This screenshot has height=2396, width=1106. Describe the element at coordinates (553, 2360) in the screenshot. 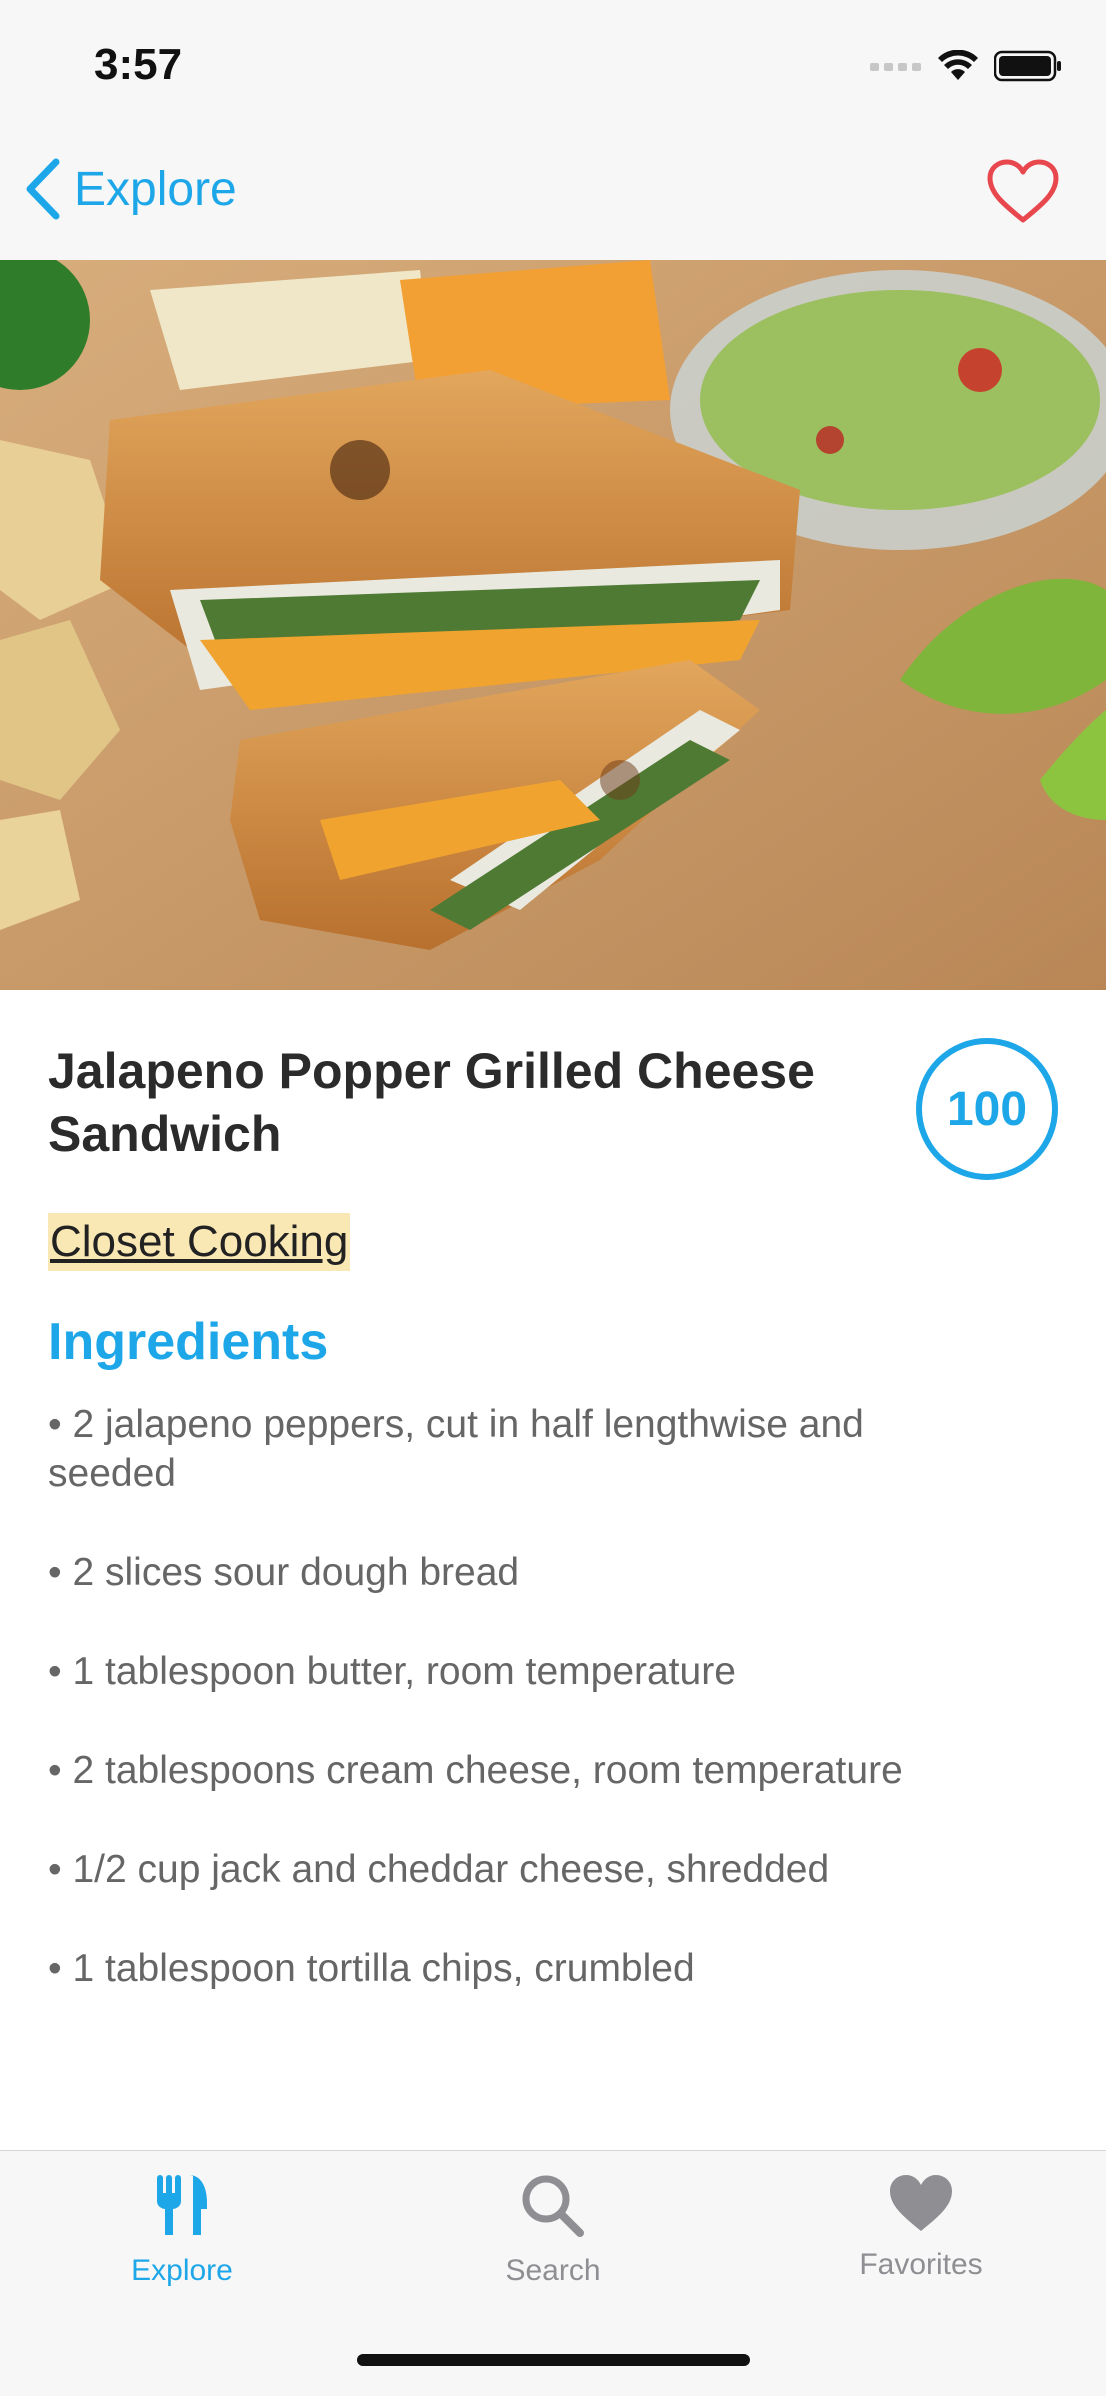

I see `home-indicator` at that location.